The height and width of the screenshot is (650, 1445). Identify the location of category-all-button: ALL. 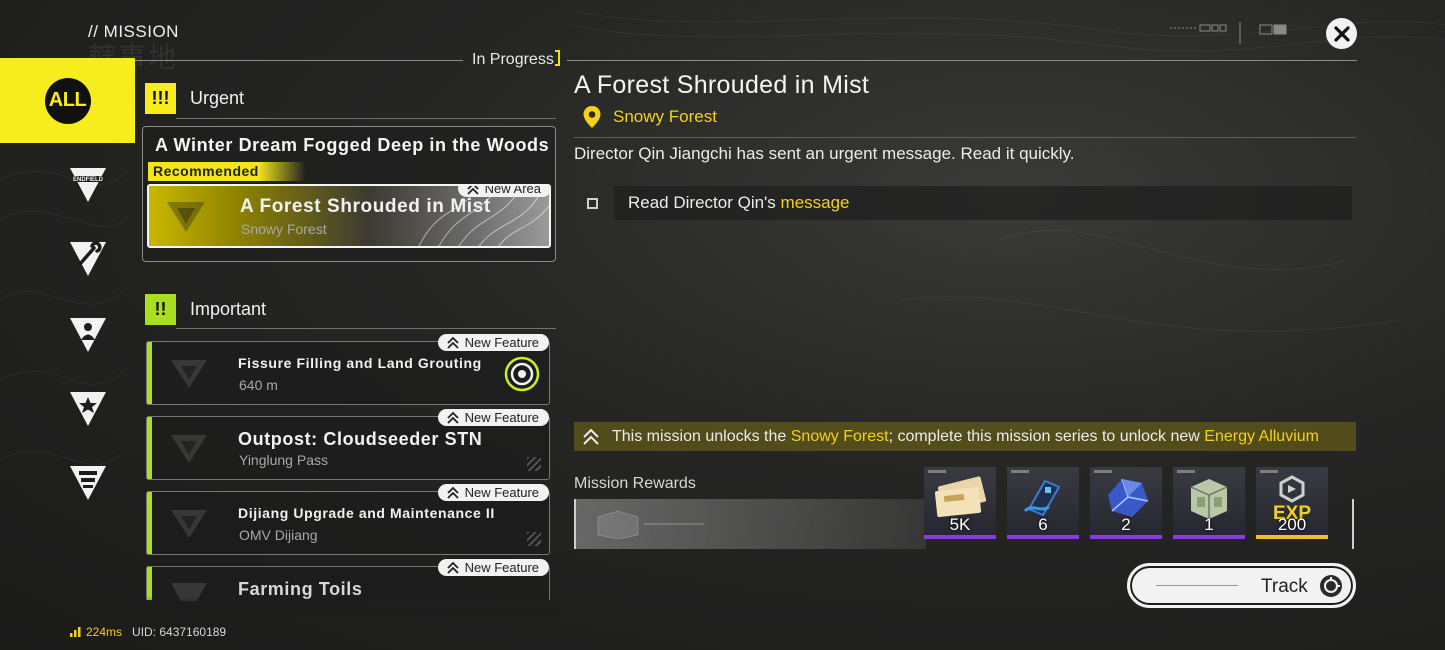
(67, 100).